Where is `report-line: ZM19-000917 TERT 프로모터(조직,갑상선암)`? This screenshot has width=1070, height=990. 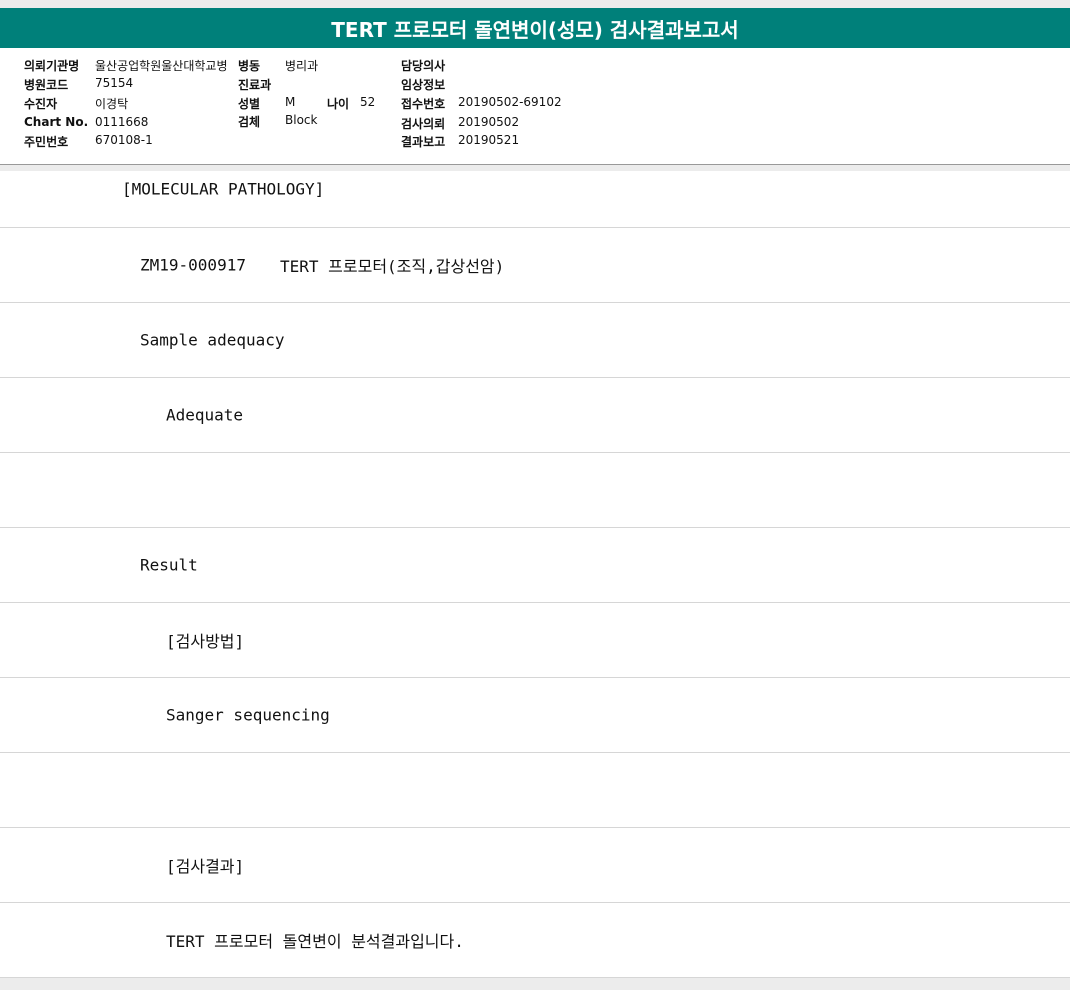
report-line: ZM19-000917 TERT 프로모터(조직,갑상선암) is located at coordinates (535, 265).